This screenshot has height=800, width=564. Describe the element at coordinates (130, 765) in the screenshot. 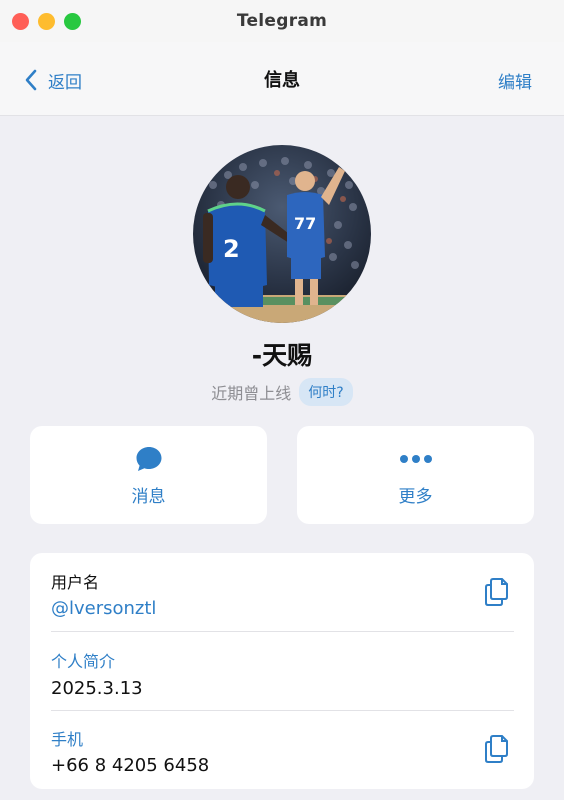

I see `phone-value: +66 8 4205 6458` at that location.